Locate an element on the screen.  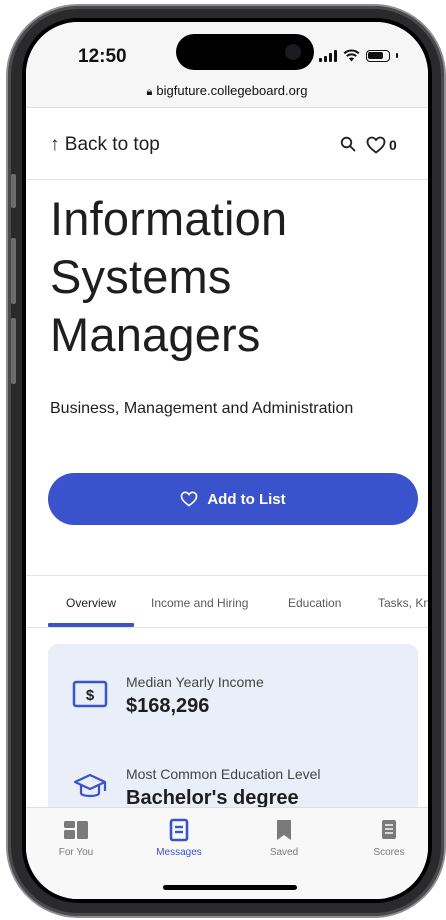
scores-icon is located at coordinates (389, 829).